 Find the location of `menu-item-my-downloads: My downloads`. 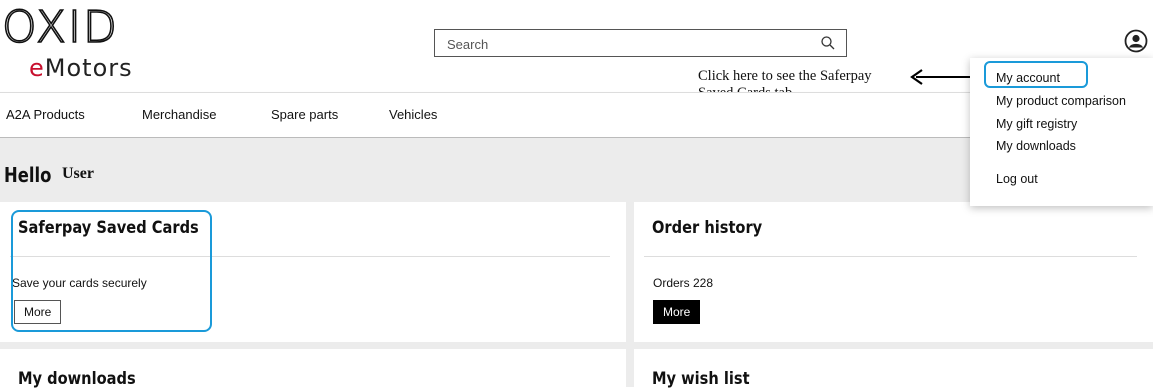

menu-item-my-downloads: My downloads is located at coordinates (1036, 146).